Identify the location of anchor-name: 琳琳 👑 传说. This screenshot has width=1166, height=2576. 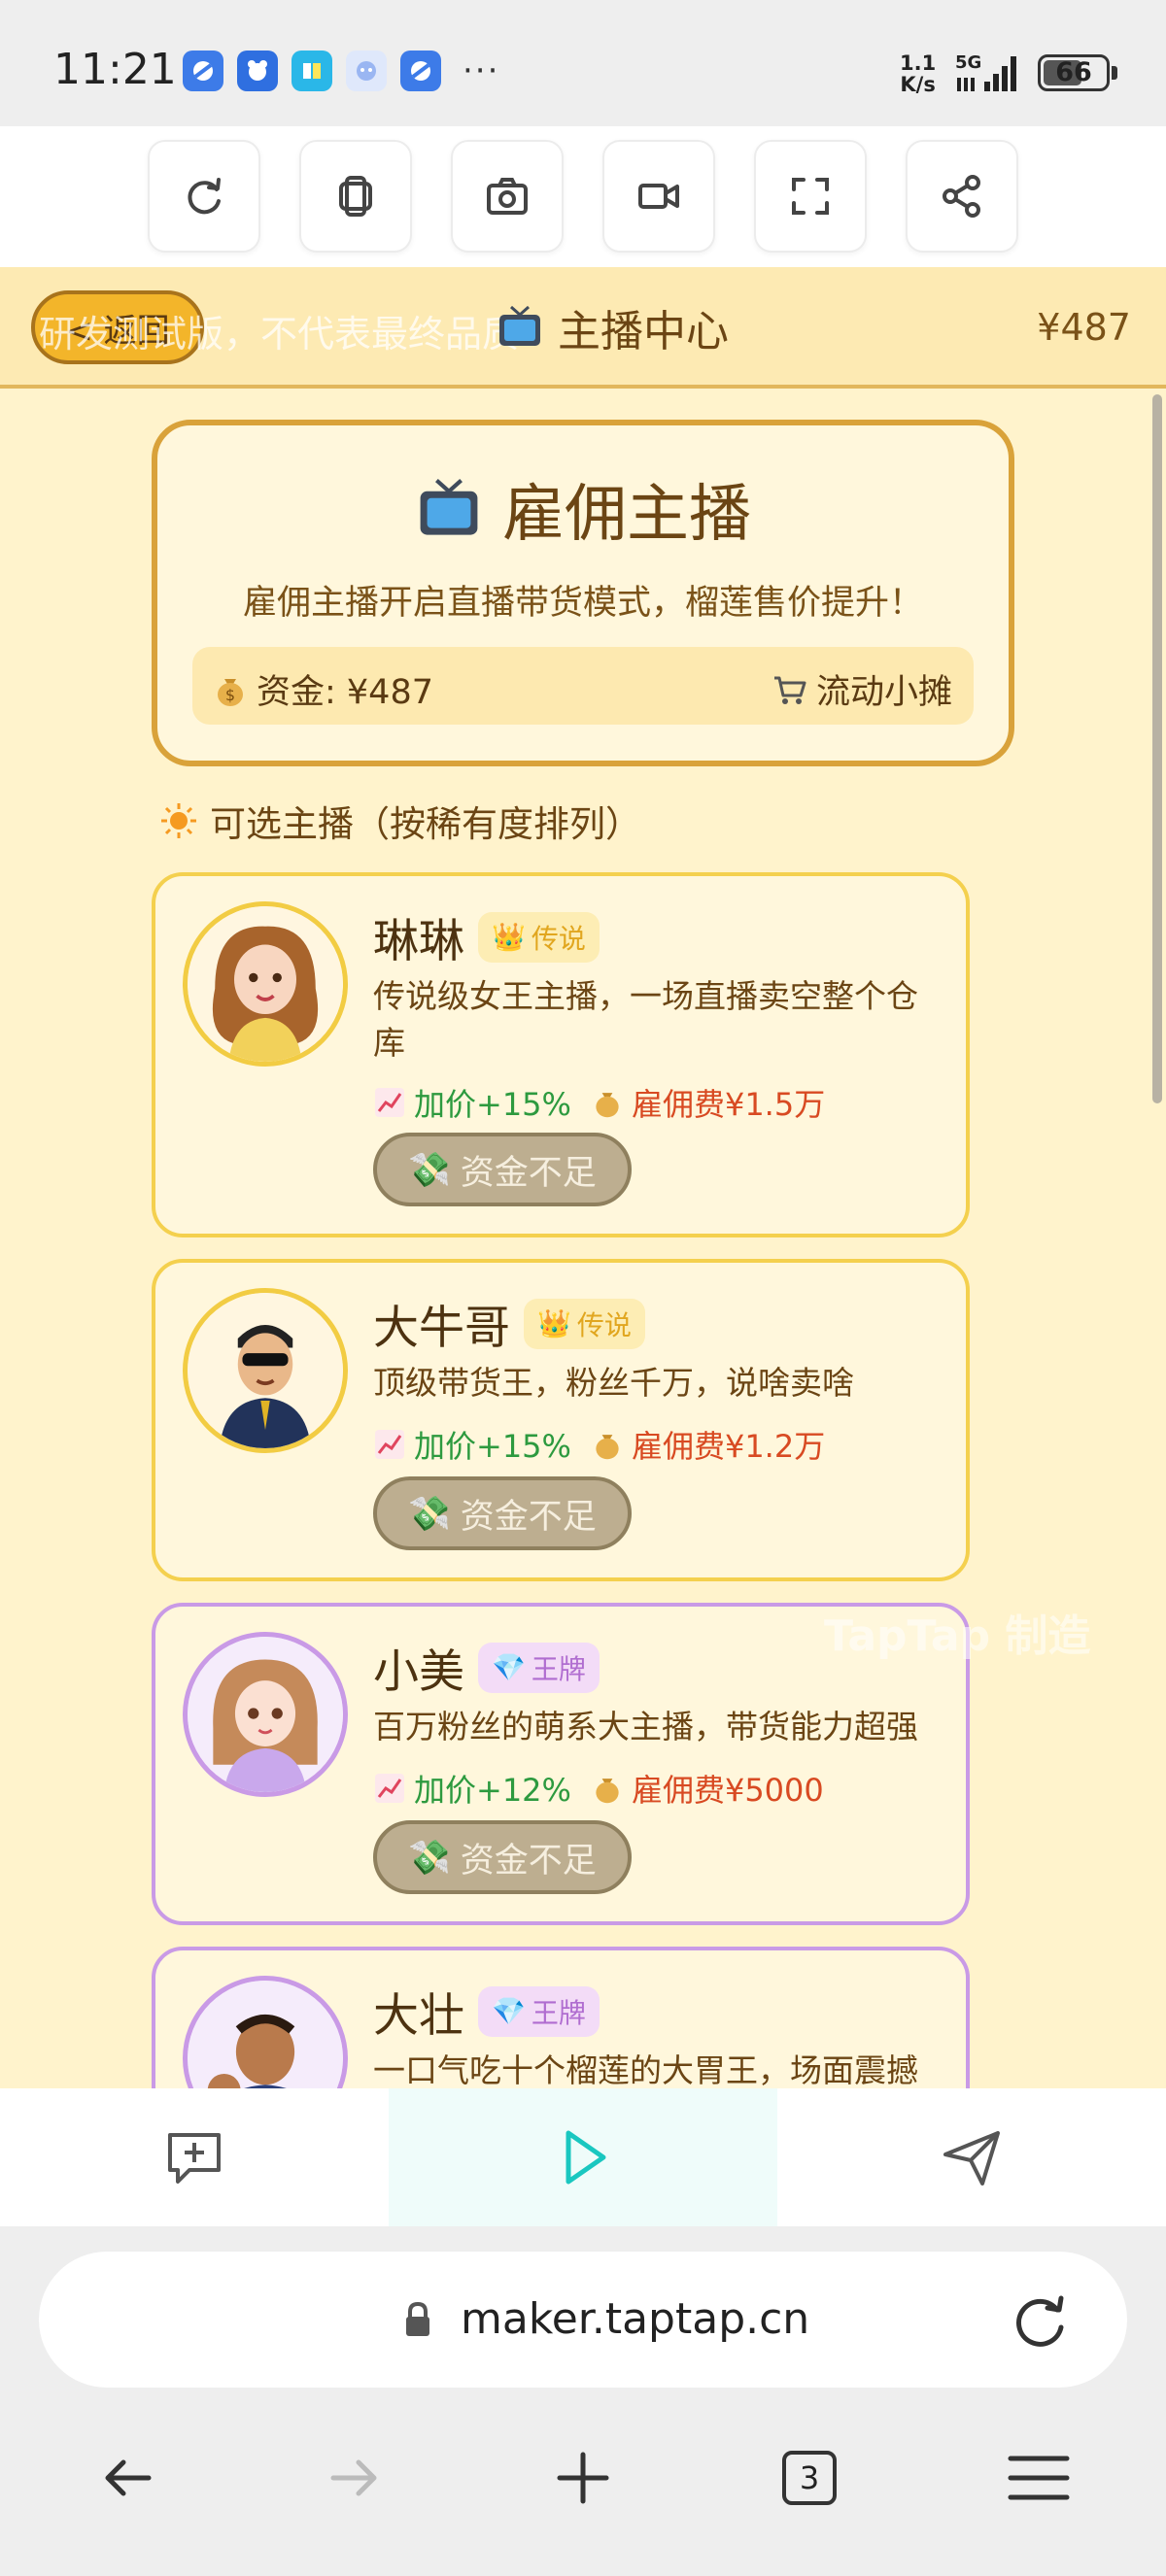
(486, 936).